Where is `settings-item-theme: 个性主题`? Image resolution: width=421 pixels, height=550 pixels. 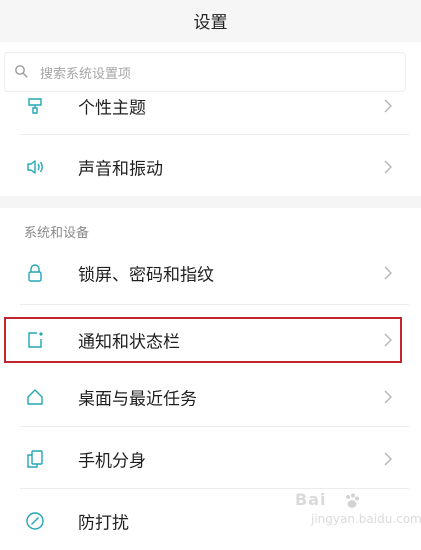
settings-item-theme: 个性主题 is located at coordinates (210, 106).